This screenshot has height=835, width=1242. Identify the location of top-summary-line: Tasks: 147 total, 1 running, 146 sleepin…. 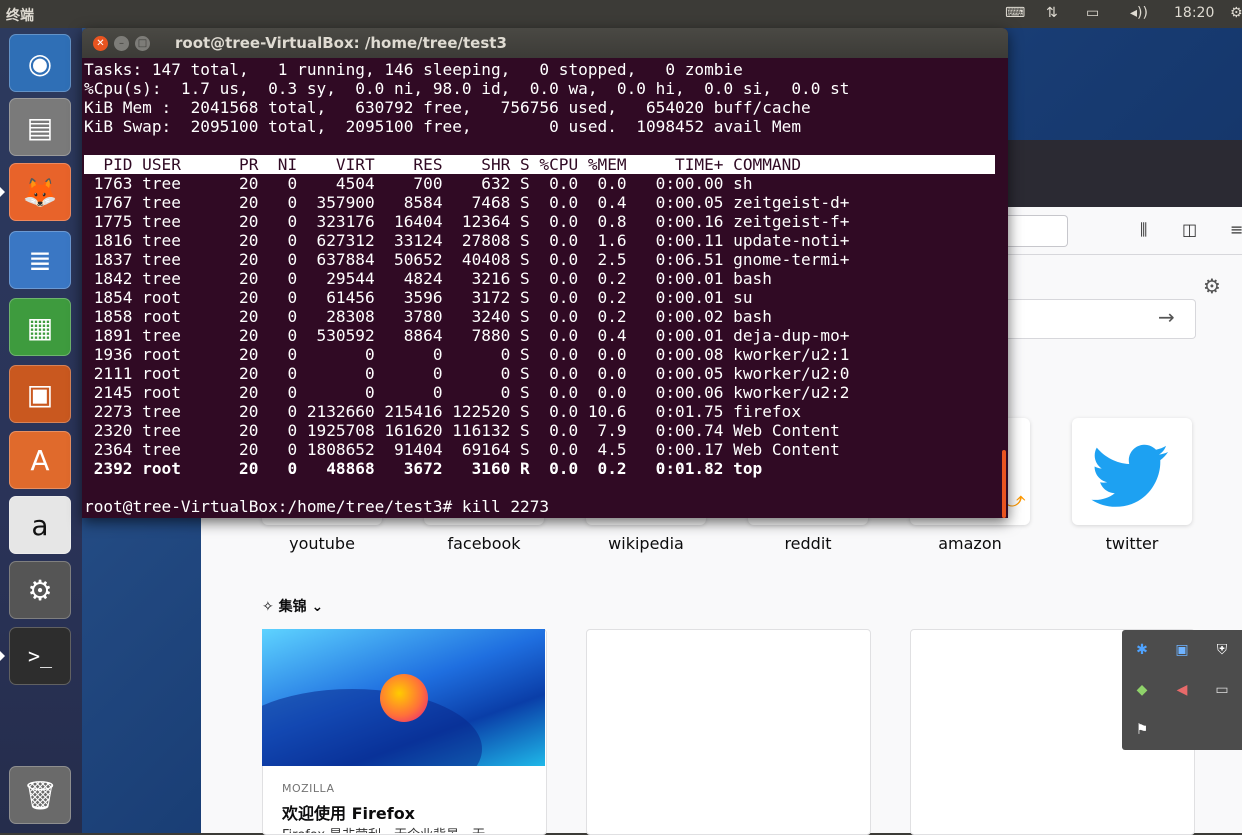
(413, 69).